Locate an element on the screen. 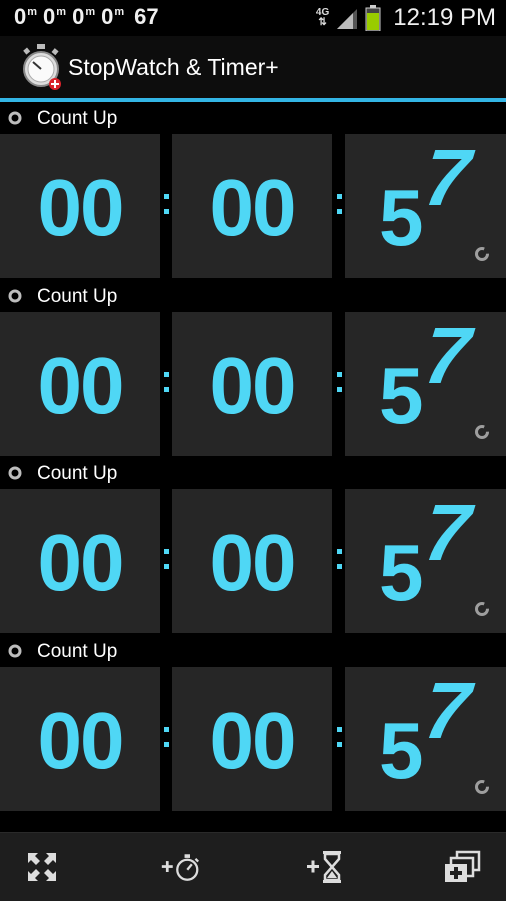  add-stopwatch-button is located at coordinates (180, 867).